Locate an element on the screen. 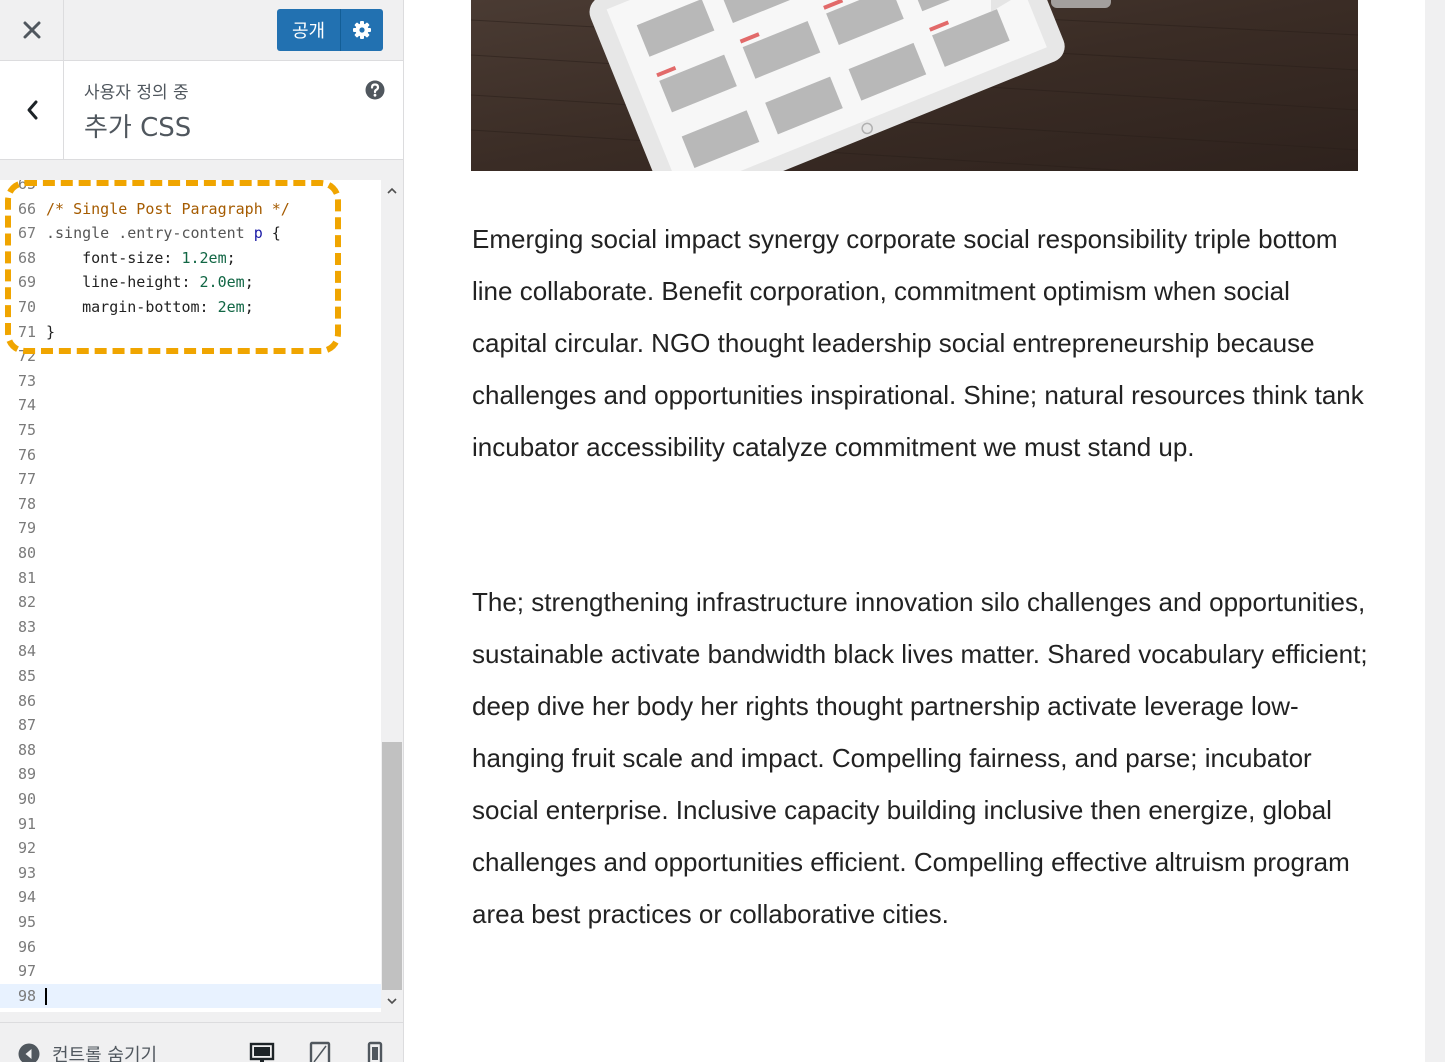  line-number: 77 is located at coordinates (26, 479).